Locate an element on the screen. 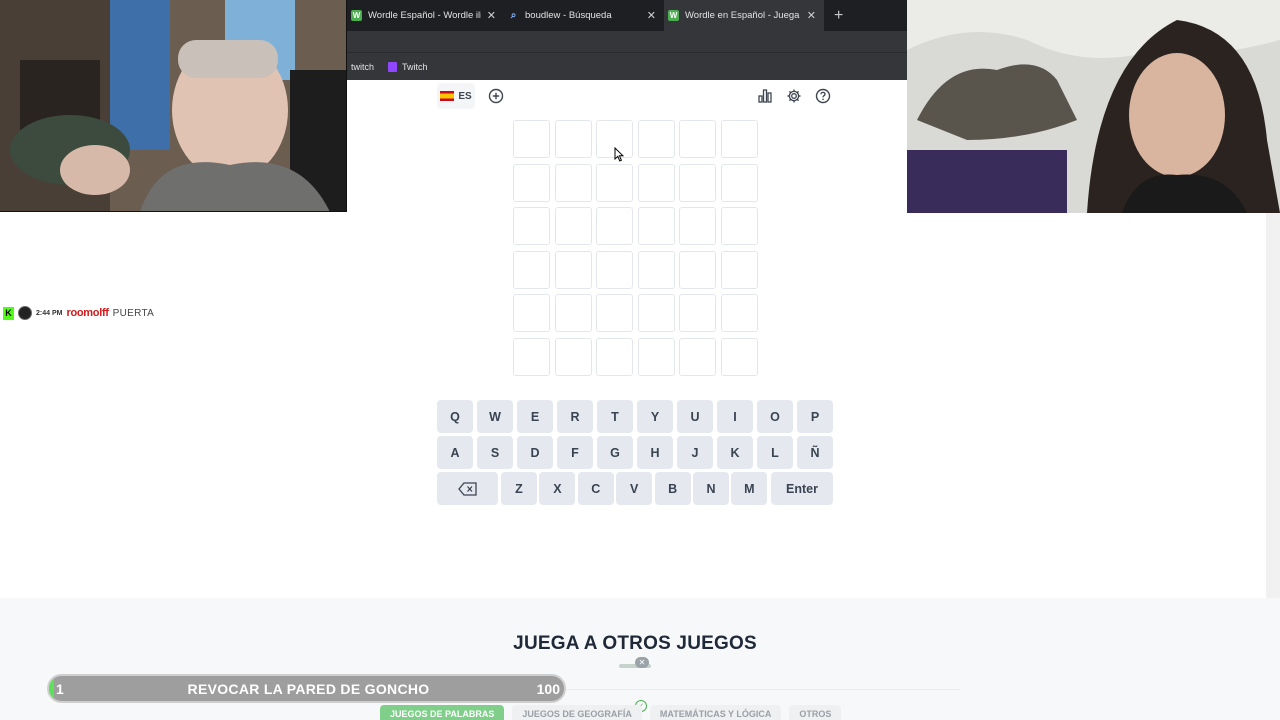 The width and height of the screenshot is (1280, 720). backspace-key is located at coordinates (467, 488).